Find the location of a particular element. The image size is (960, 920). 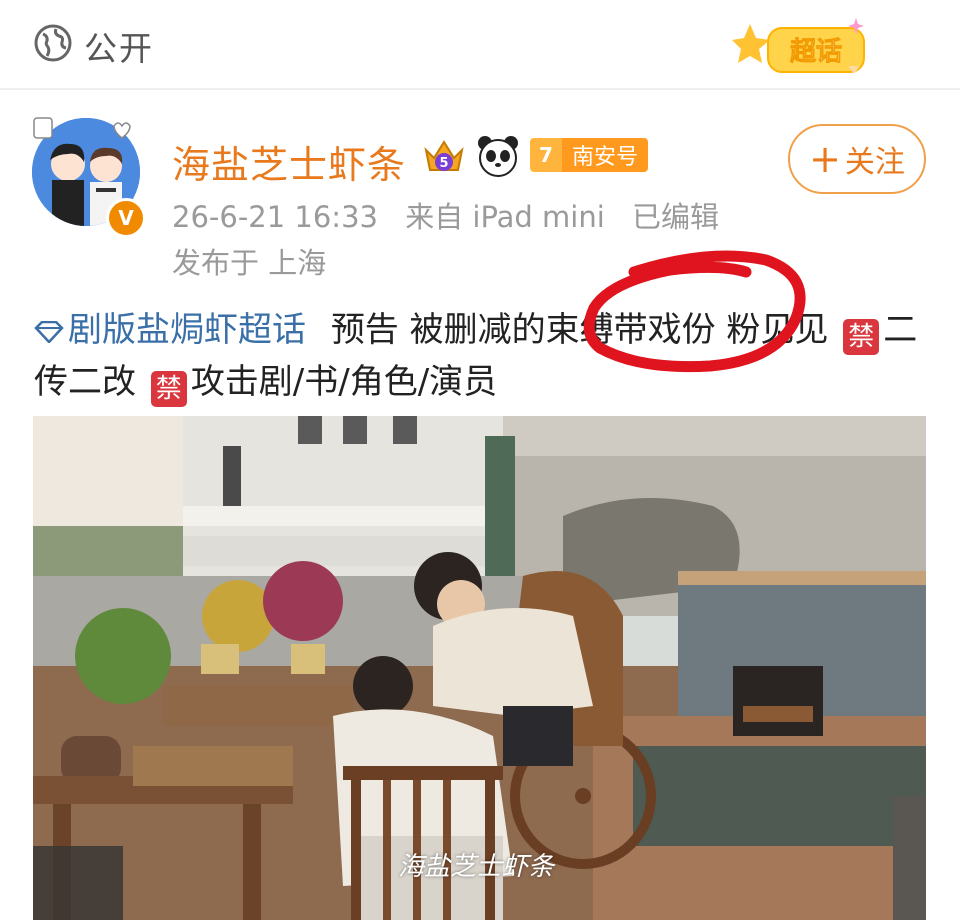

post-meta: 26-6-21 16:33 来自 iPad mini 已编辑 is located at coordinates (454, 215).